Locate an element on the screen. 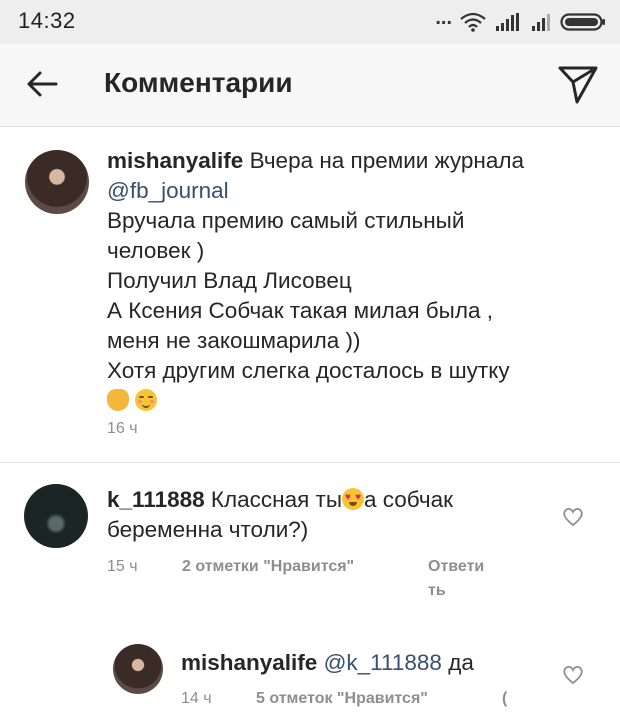 This screenshot has width=620, height=716. comment-text-b: а собчак is located at coordinates (409, 499).